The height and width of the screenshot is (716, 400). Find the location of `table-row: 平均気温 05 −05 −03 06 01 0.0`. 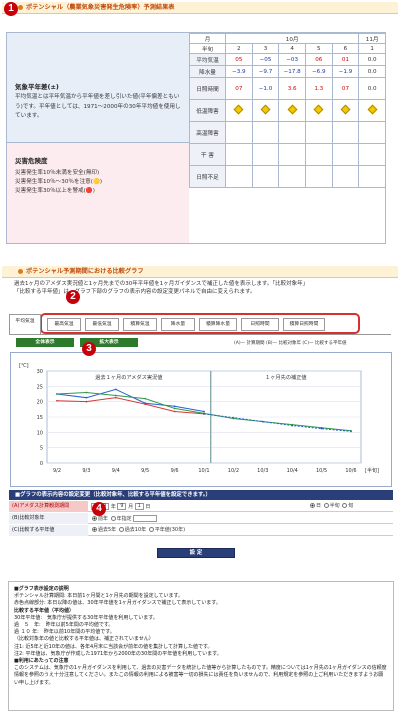

table-row: 平均気温 05 −05 −03 06 01 0.0 is located at coordinates (287, 59).